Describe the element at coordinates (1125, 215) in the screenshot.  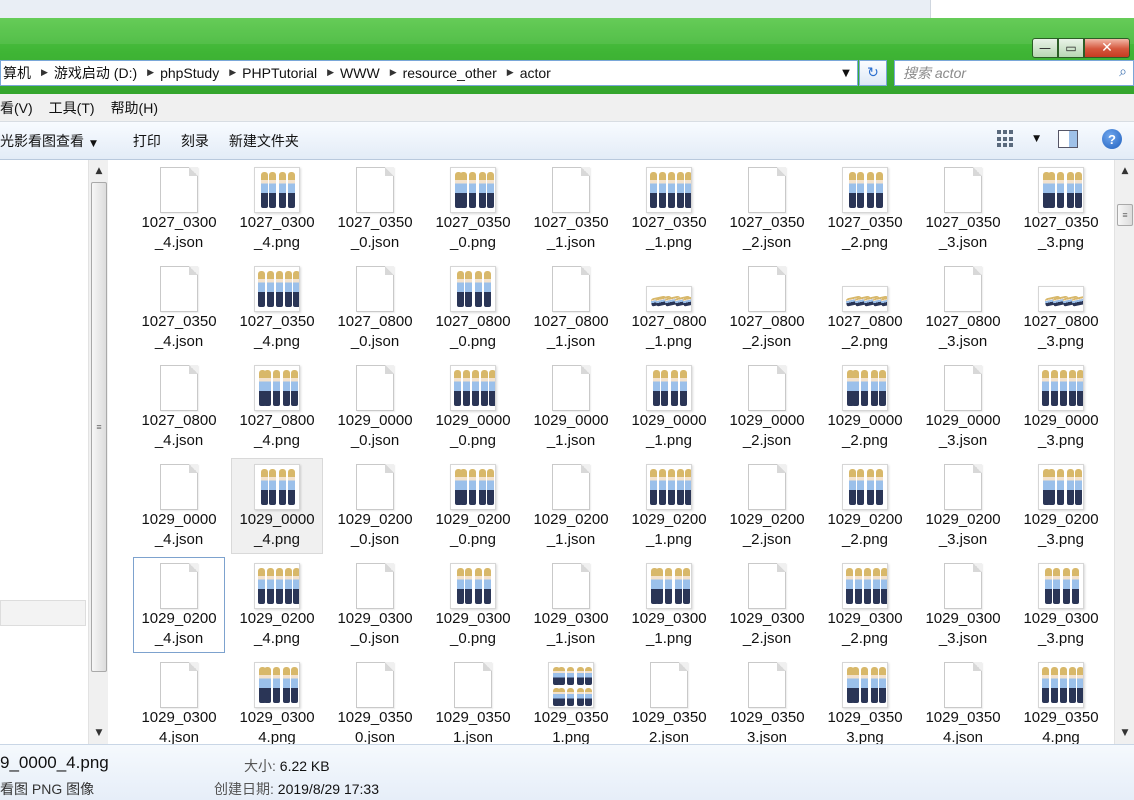
I see `scroll-thumb: ≡` at that location.